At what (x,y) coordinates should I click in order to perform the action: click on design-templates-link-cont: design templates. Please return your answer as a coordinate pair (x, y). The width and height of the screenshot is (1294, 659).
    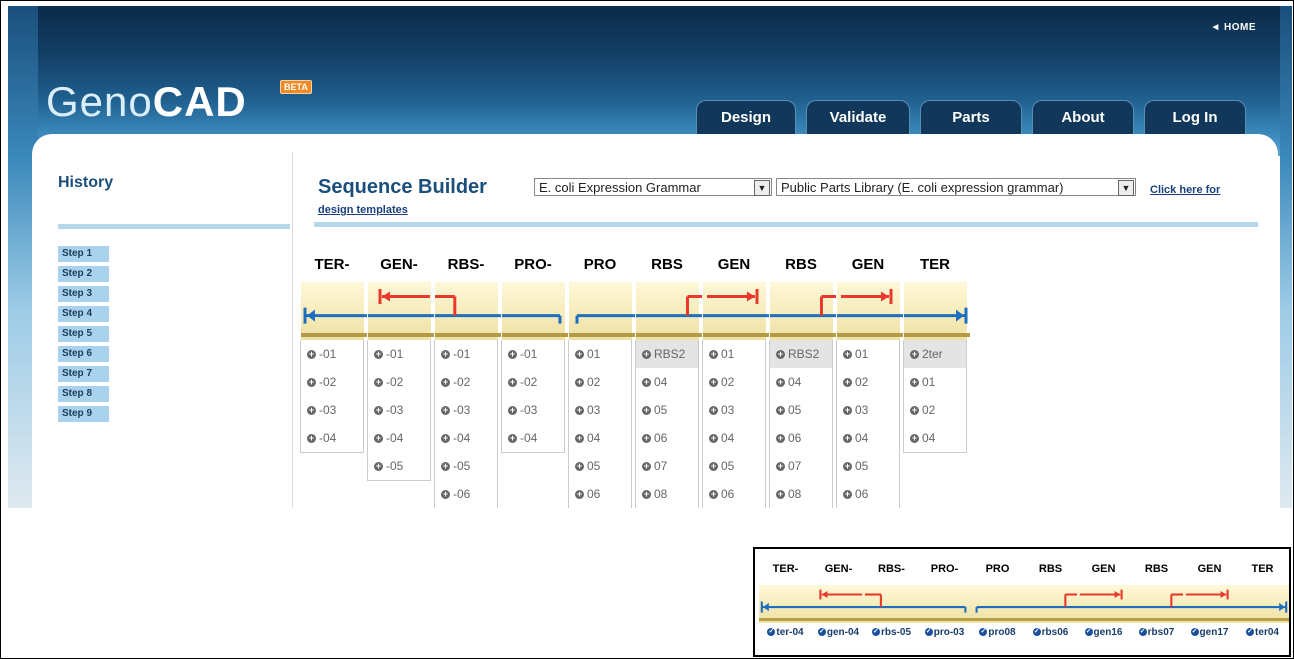
    Looking at the image, I should click on (363, 210).